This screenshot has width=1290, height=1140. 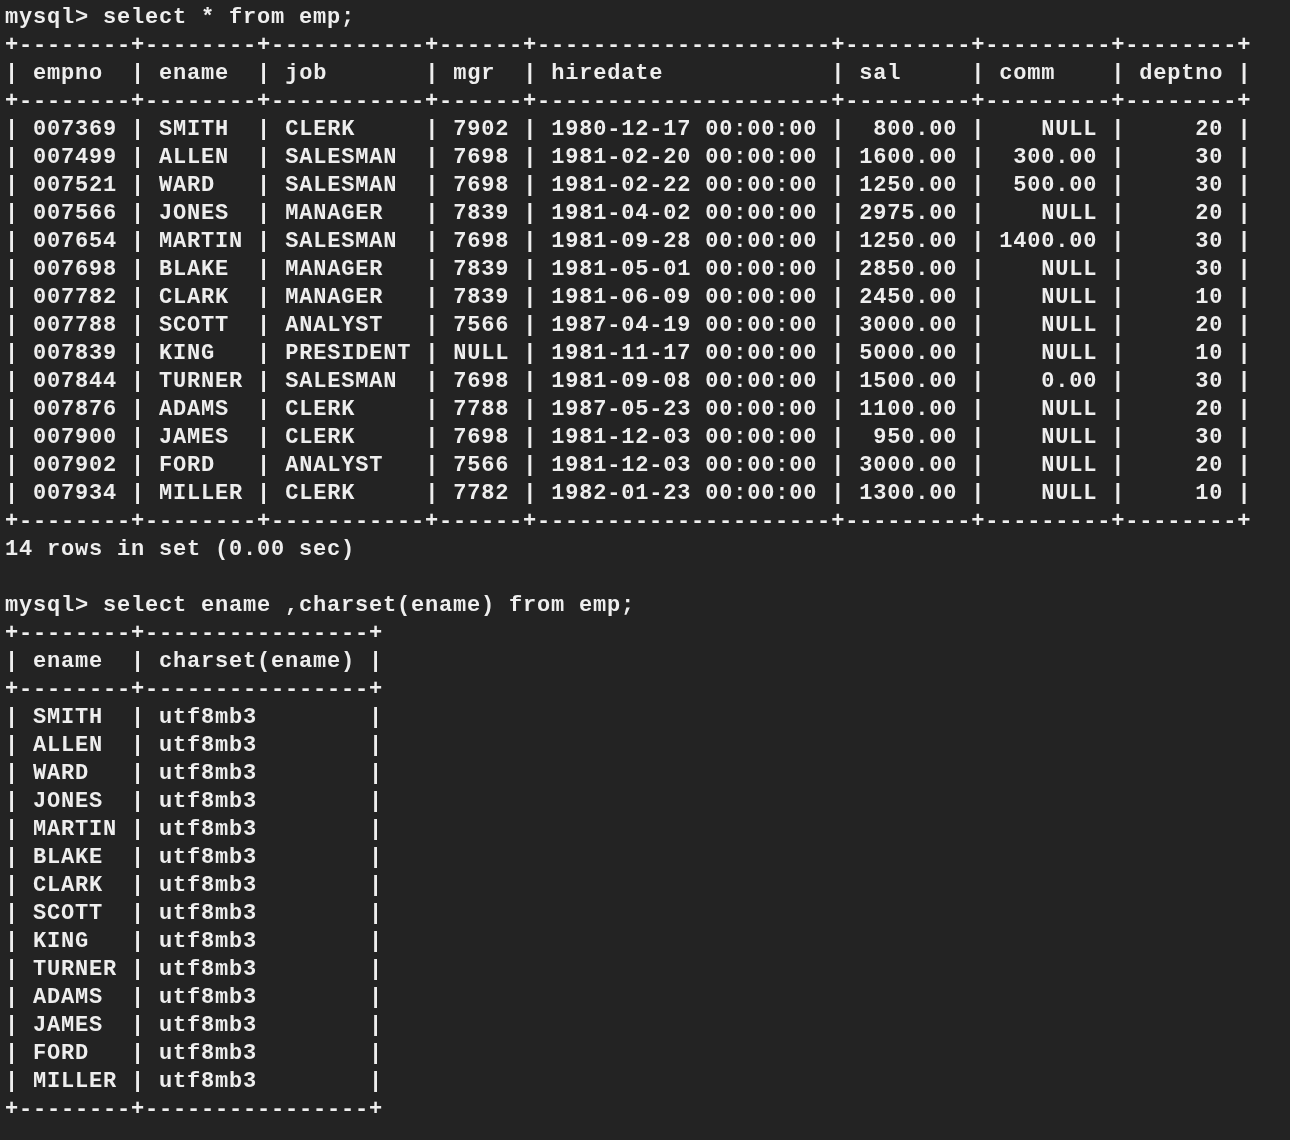 I want to click on table-cell: 007876, so click(x=75, y=410).